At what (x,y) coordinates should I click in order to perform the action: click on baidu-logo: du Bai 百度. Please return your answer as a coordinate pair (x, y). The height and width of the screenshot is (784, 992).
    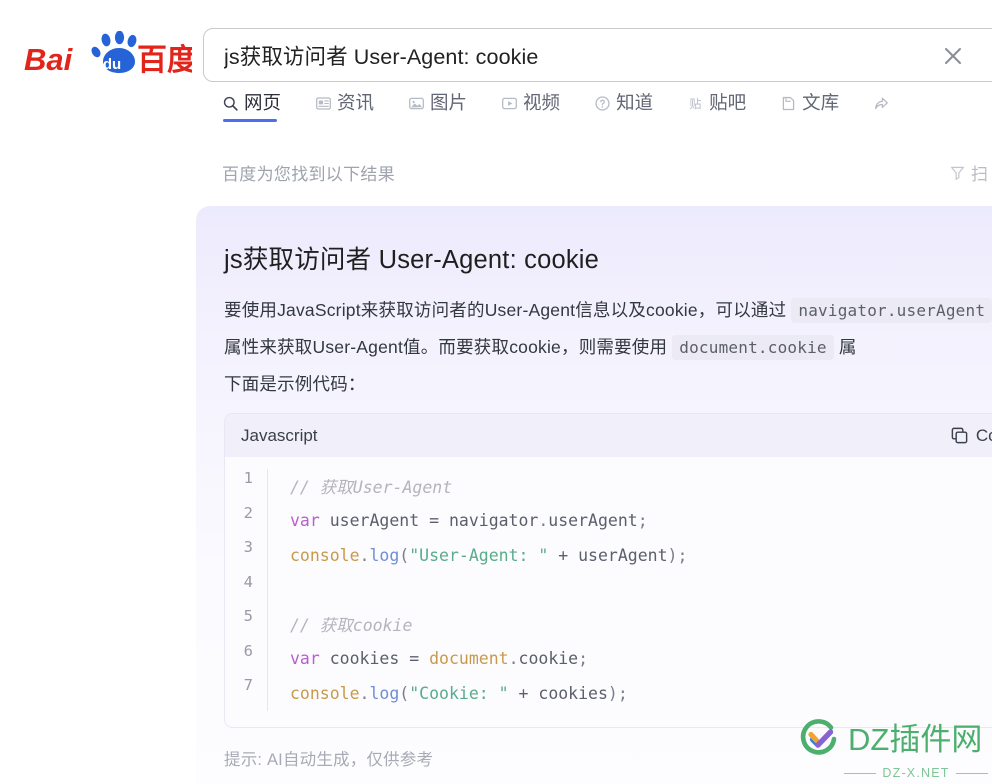
    Looking at the image, I should click on (107, 54).